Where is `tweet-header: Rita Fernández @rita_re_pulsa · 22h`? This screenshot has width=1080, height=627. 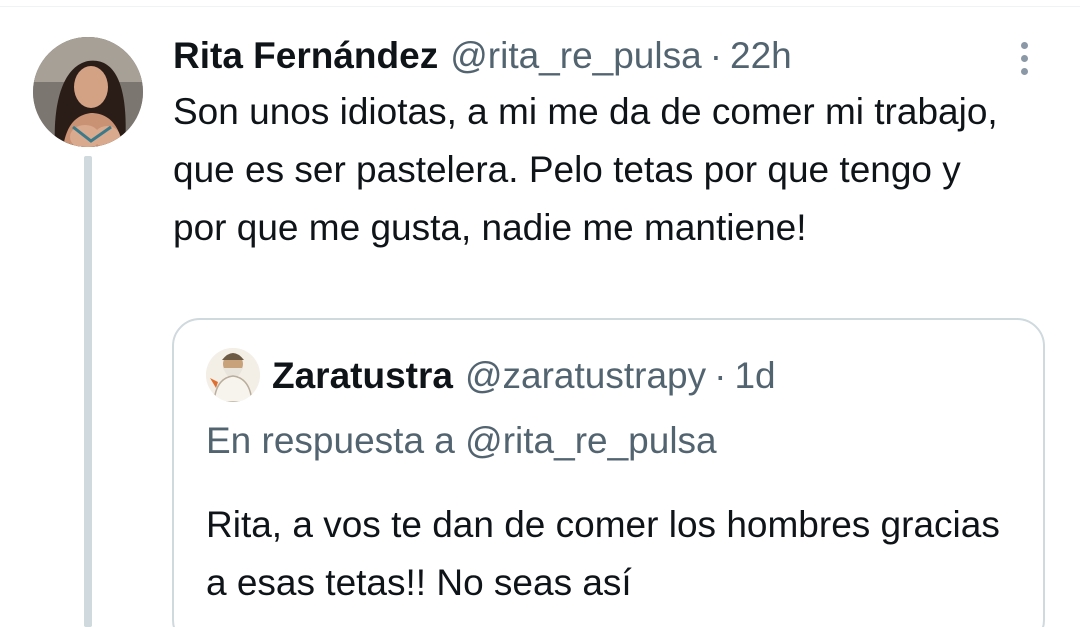 tweet-header: Rita Fernández @rita_re_pulsa · 22h is located at coordinates (482, 56).